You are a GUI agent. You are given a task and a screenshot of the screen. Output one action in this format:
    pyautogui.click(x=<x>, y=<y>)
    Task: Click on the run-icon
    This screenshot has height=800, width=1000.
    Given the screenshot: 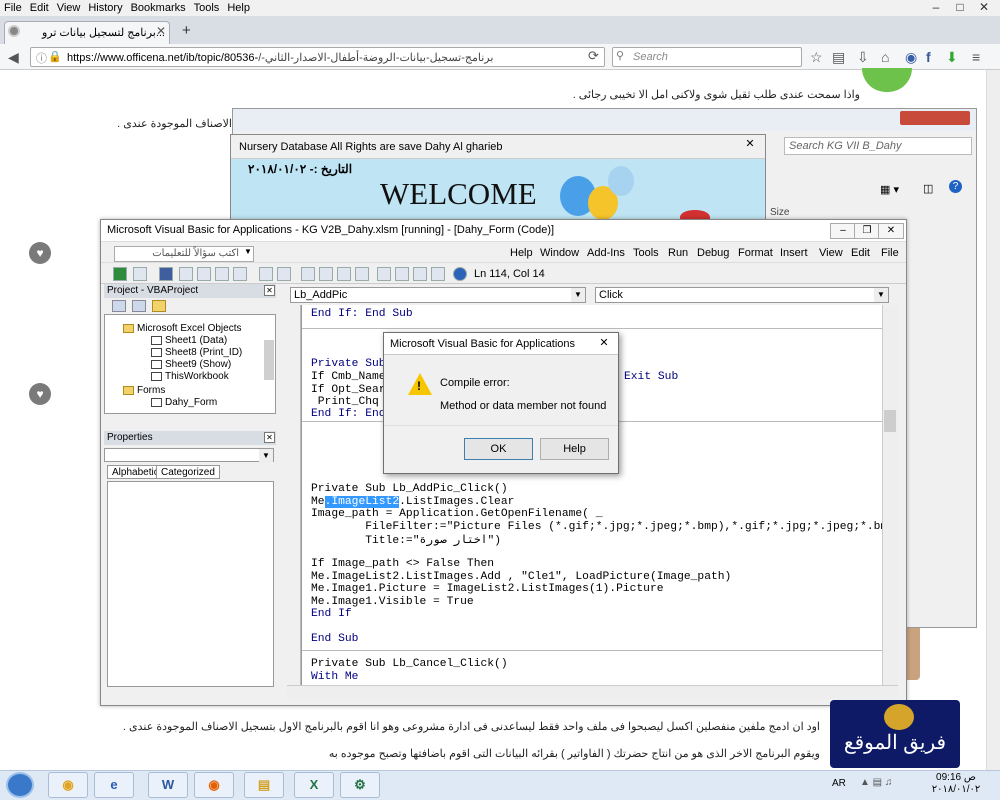 What is the action you would take?
    pyautogui.click(x=308, y=274)
    